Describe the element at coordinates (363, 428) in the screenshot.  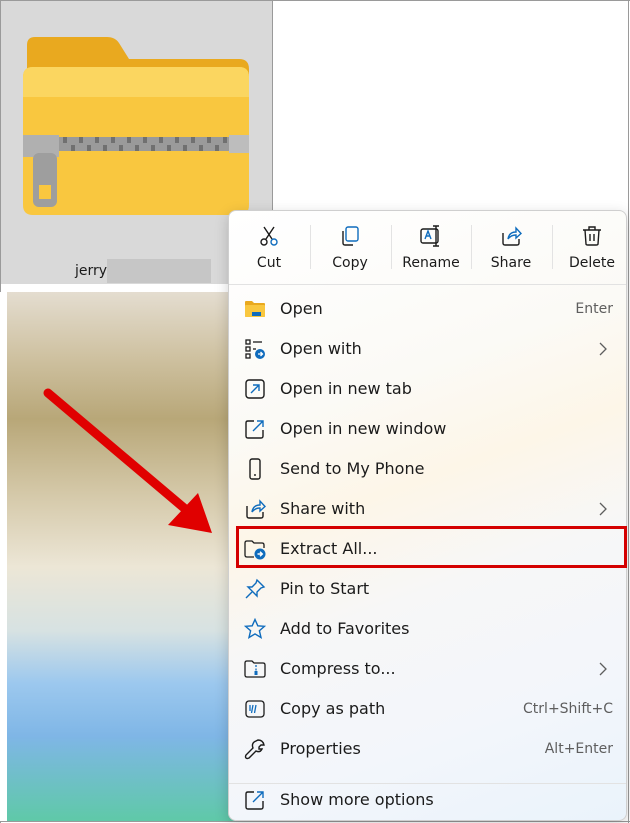
I see `menu-item-label: Open in new window` at that location.